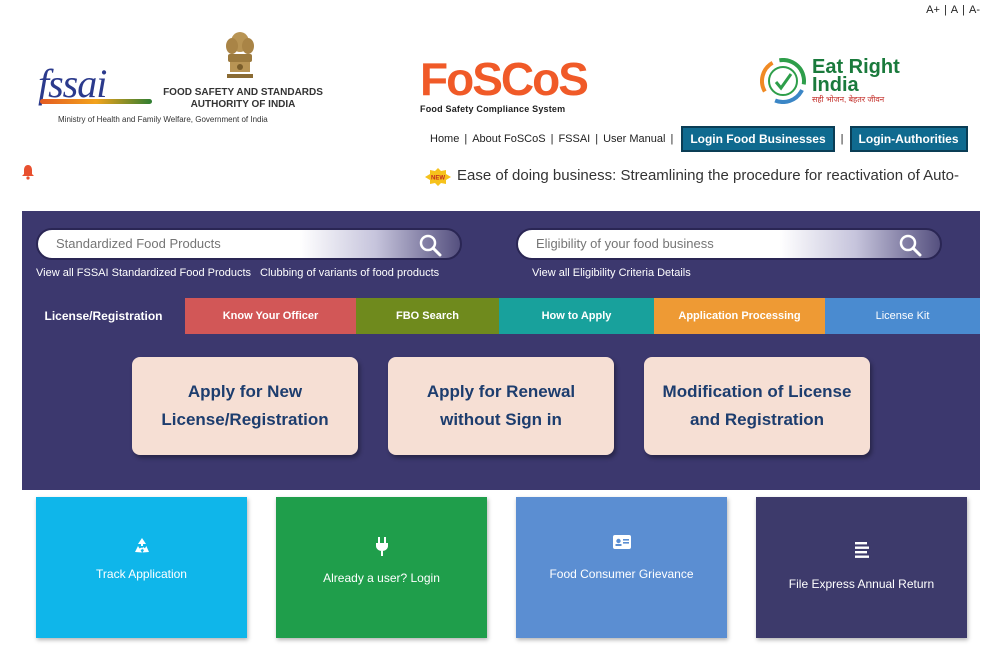  I want to click on track-application-tile: Track Application, so click(141, 567).